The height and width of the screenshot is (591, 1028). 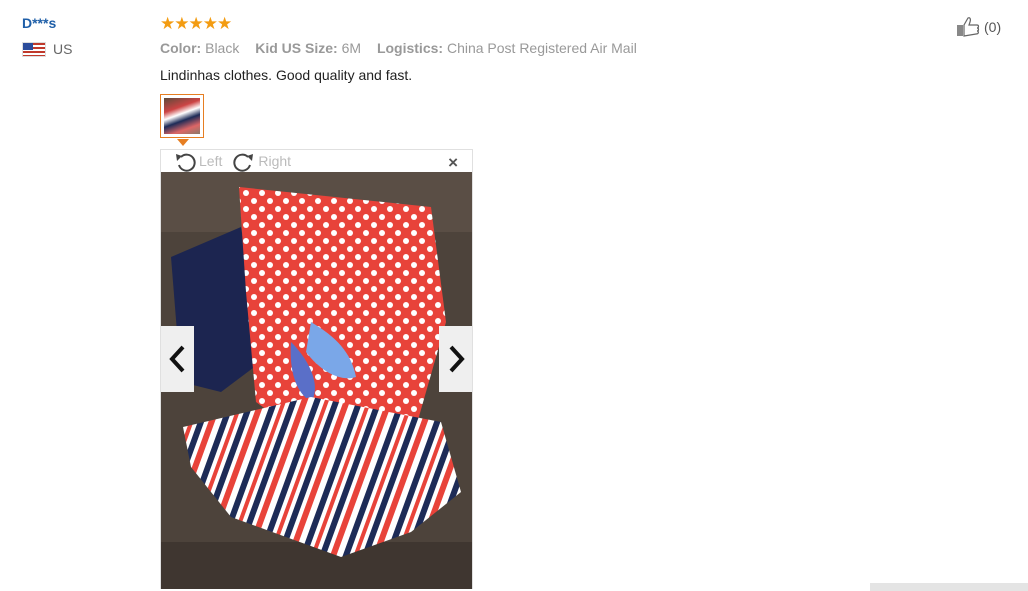 I want to click on chevron-left-icon, so click(x=176, y=359).